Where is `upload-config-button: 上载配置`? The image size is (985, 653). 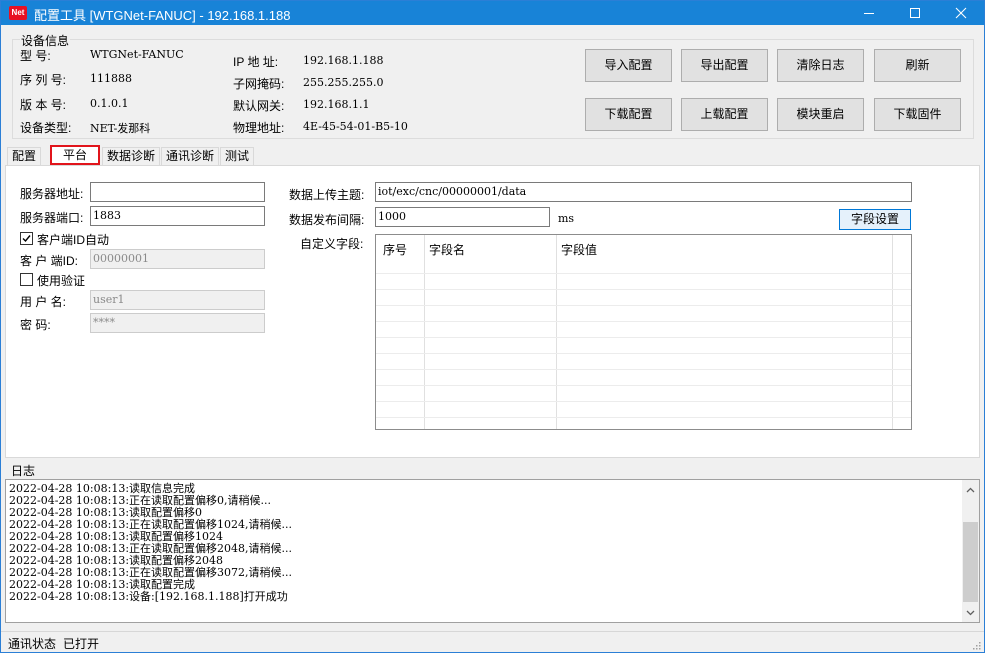
upload-config-button: 上载配置 is located at coordinates (724, 114).